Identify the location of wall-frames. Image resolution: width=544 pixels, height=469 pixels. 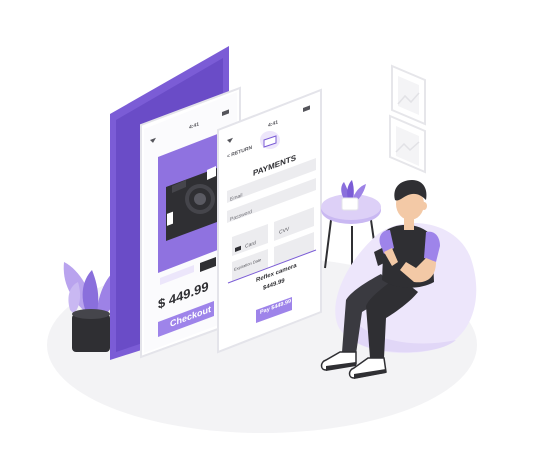
(407, 119).